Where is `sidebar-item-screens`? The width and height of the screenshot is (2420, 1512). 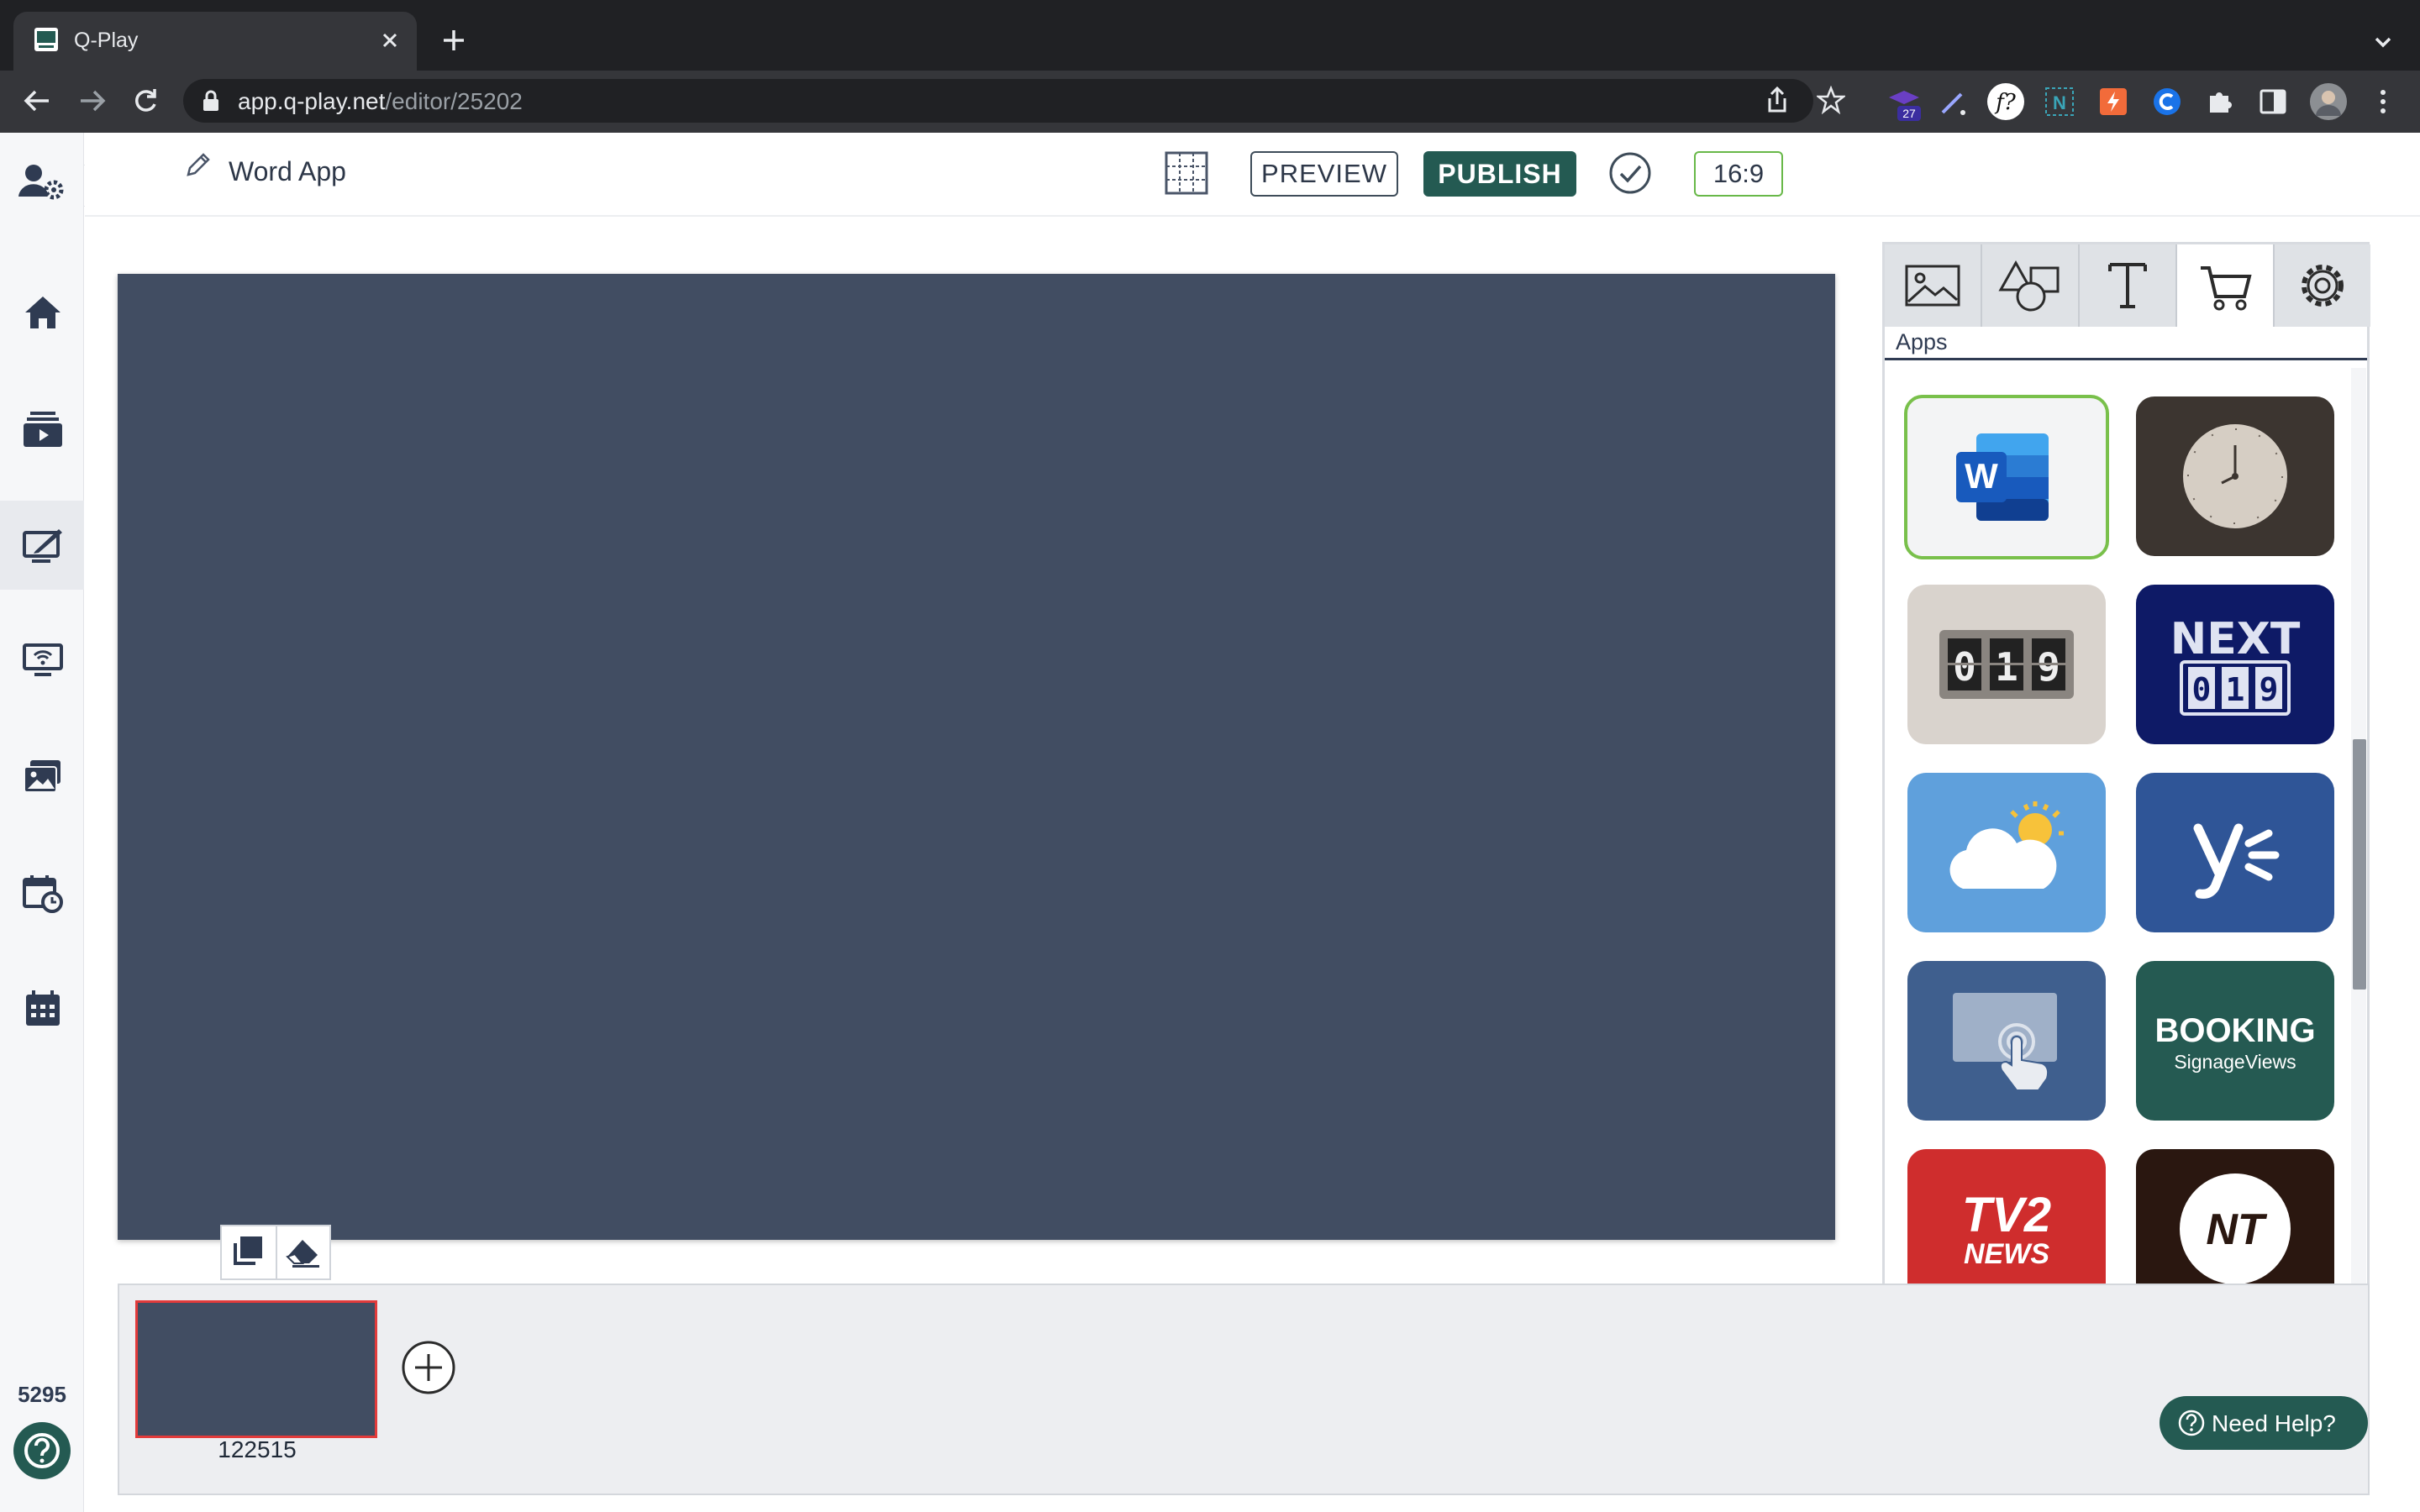 sidebar-item-screens is located at coordinates (43, 660).